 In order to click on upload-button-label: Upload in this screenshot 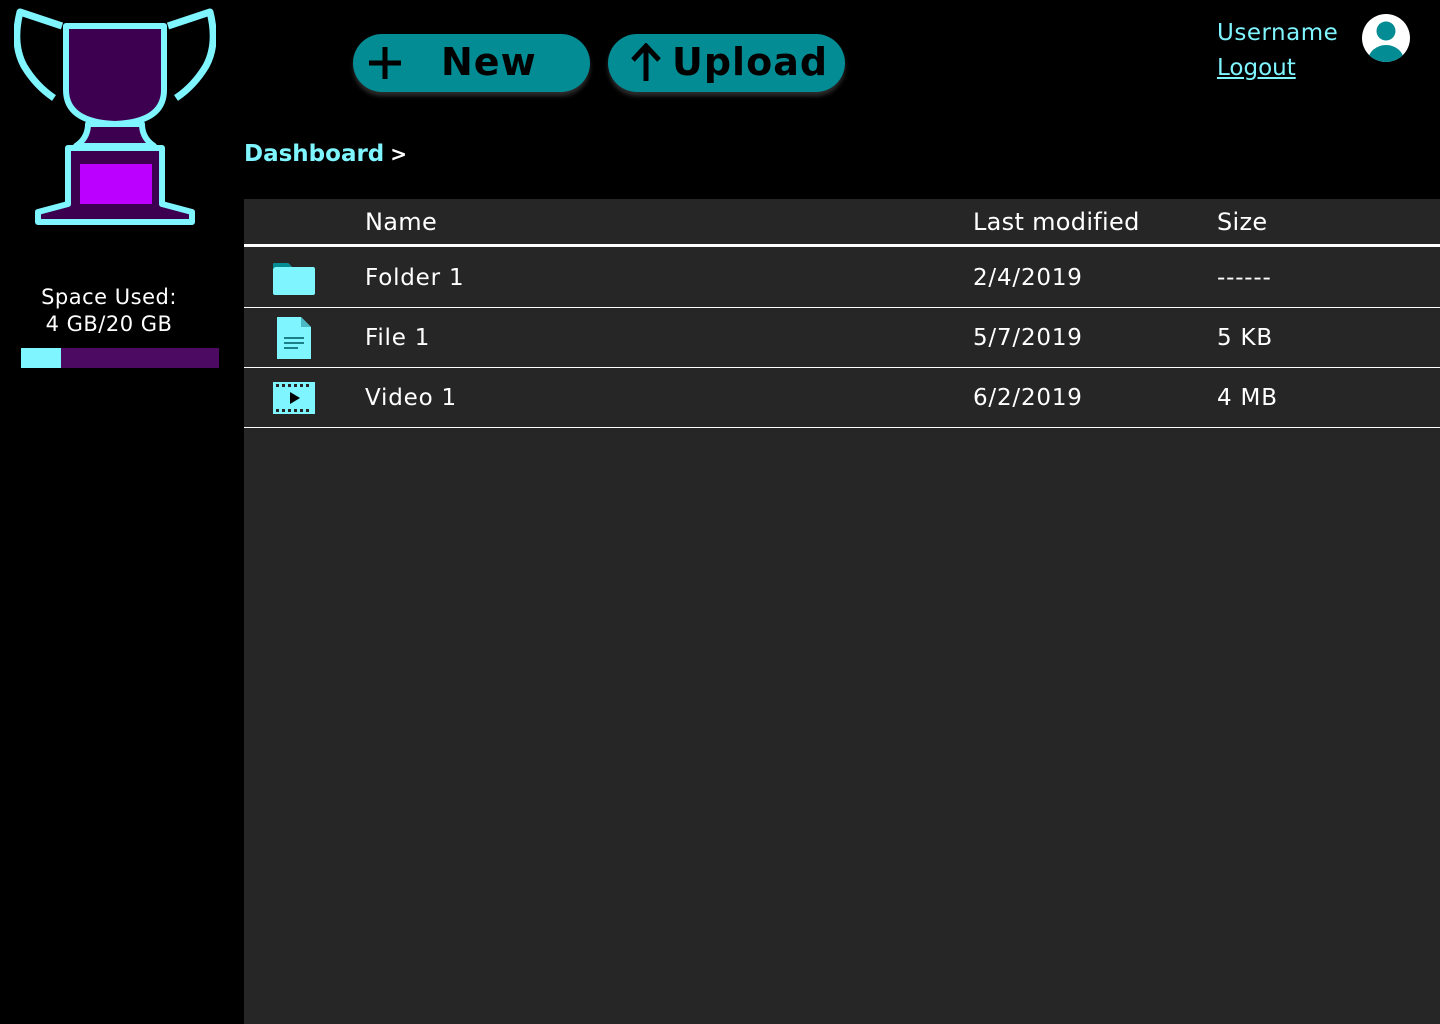, I will do `click(750, 62)`.